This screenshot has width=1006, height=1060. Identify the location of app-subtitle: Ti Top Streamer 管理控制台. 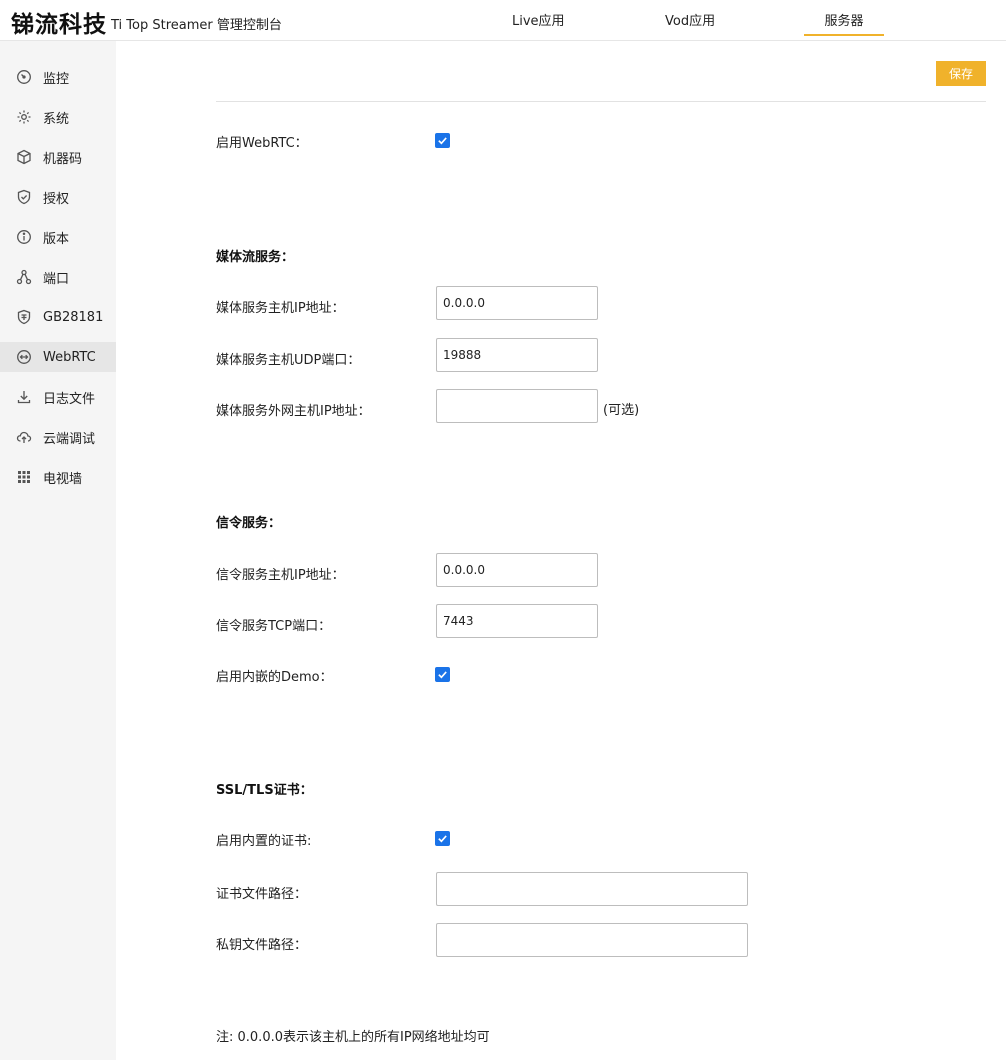
(196, 25).